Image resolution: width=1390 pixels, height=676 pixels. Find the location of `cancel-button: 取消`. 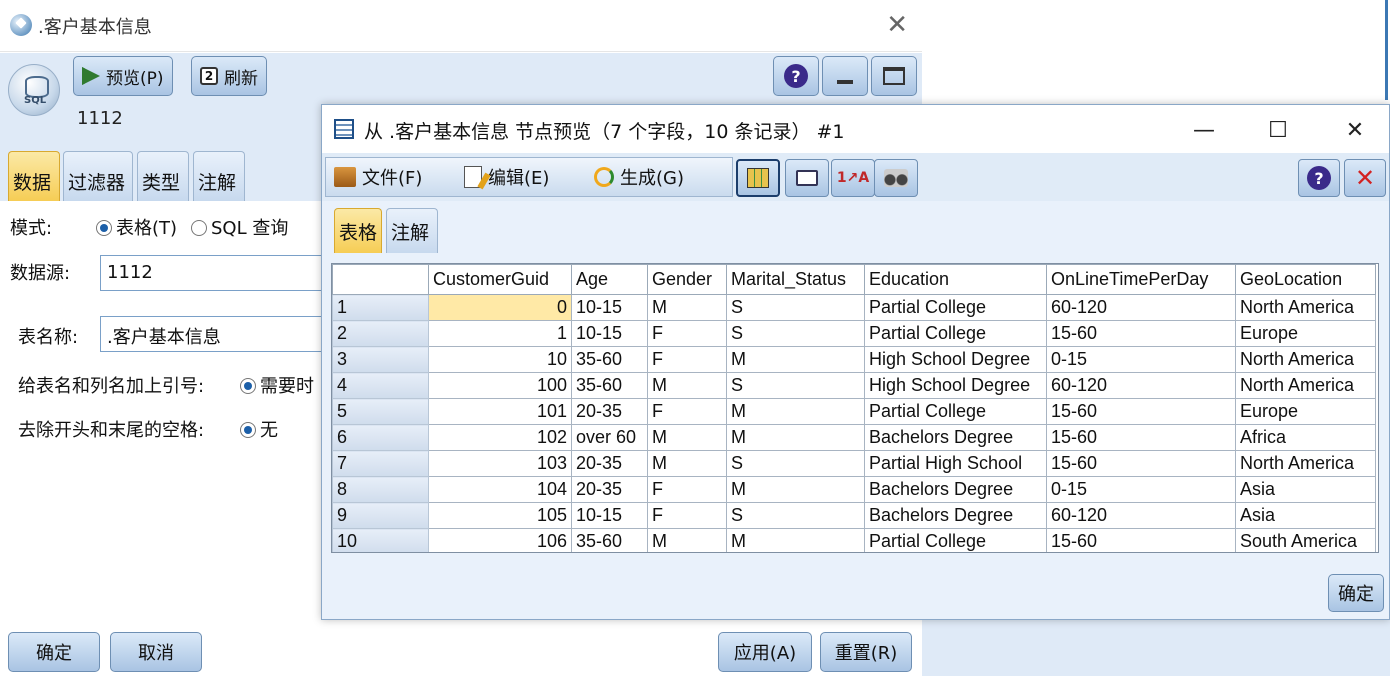

cancel-button: 取消 is located at coordinates (156, 652).